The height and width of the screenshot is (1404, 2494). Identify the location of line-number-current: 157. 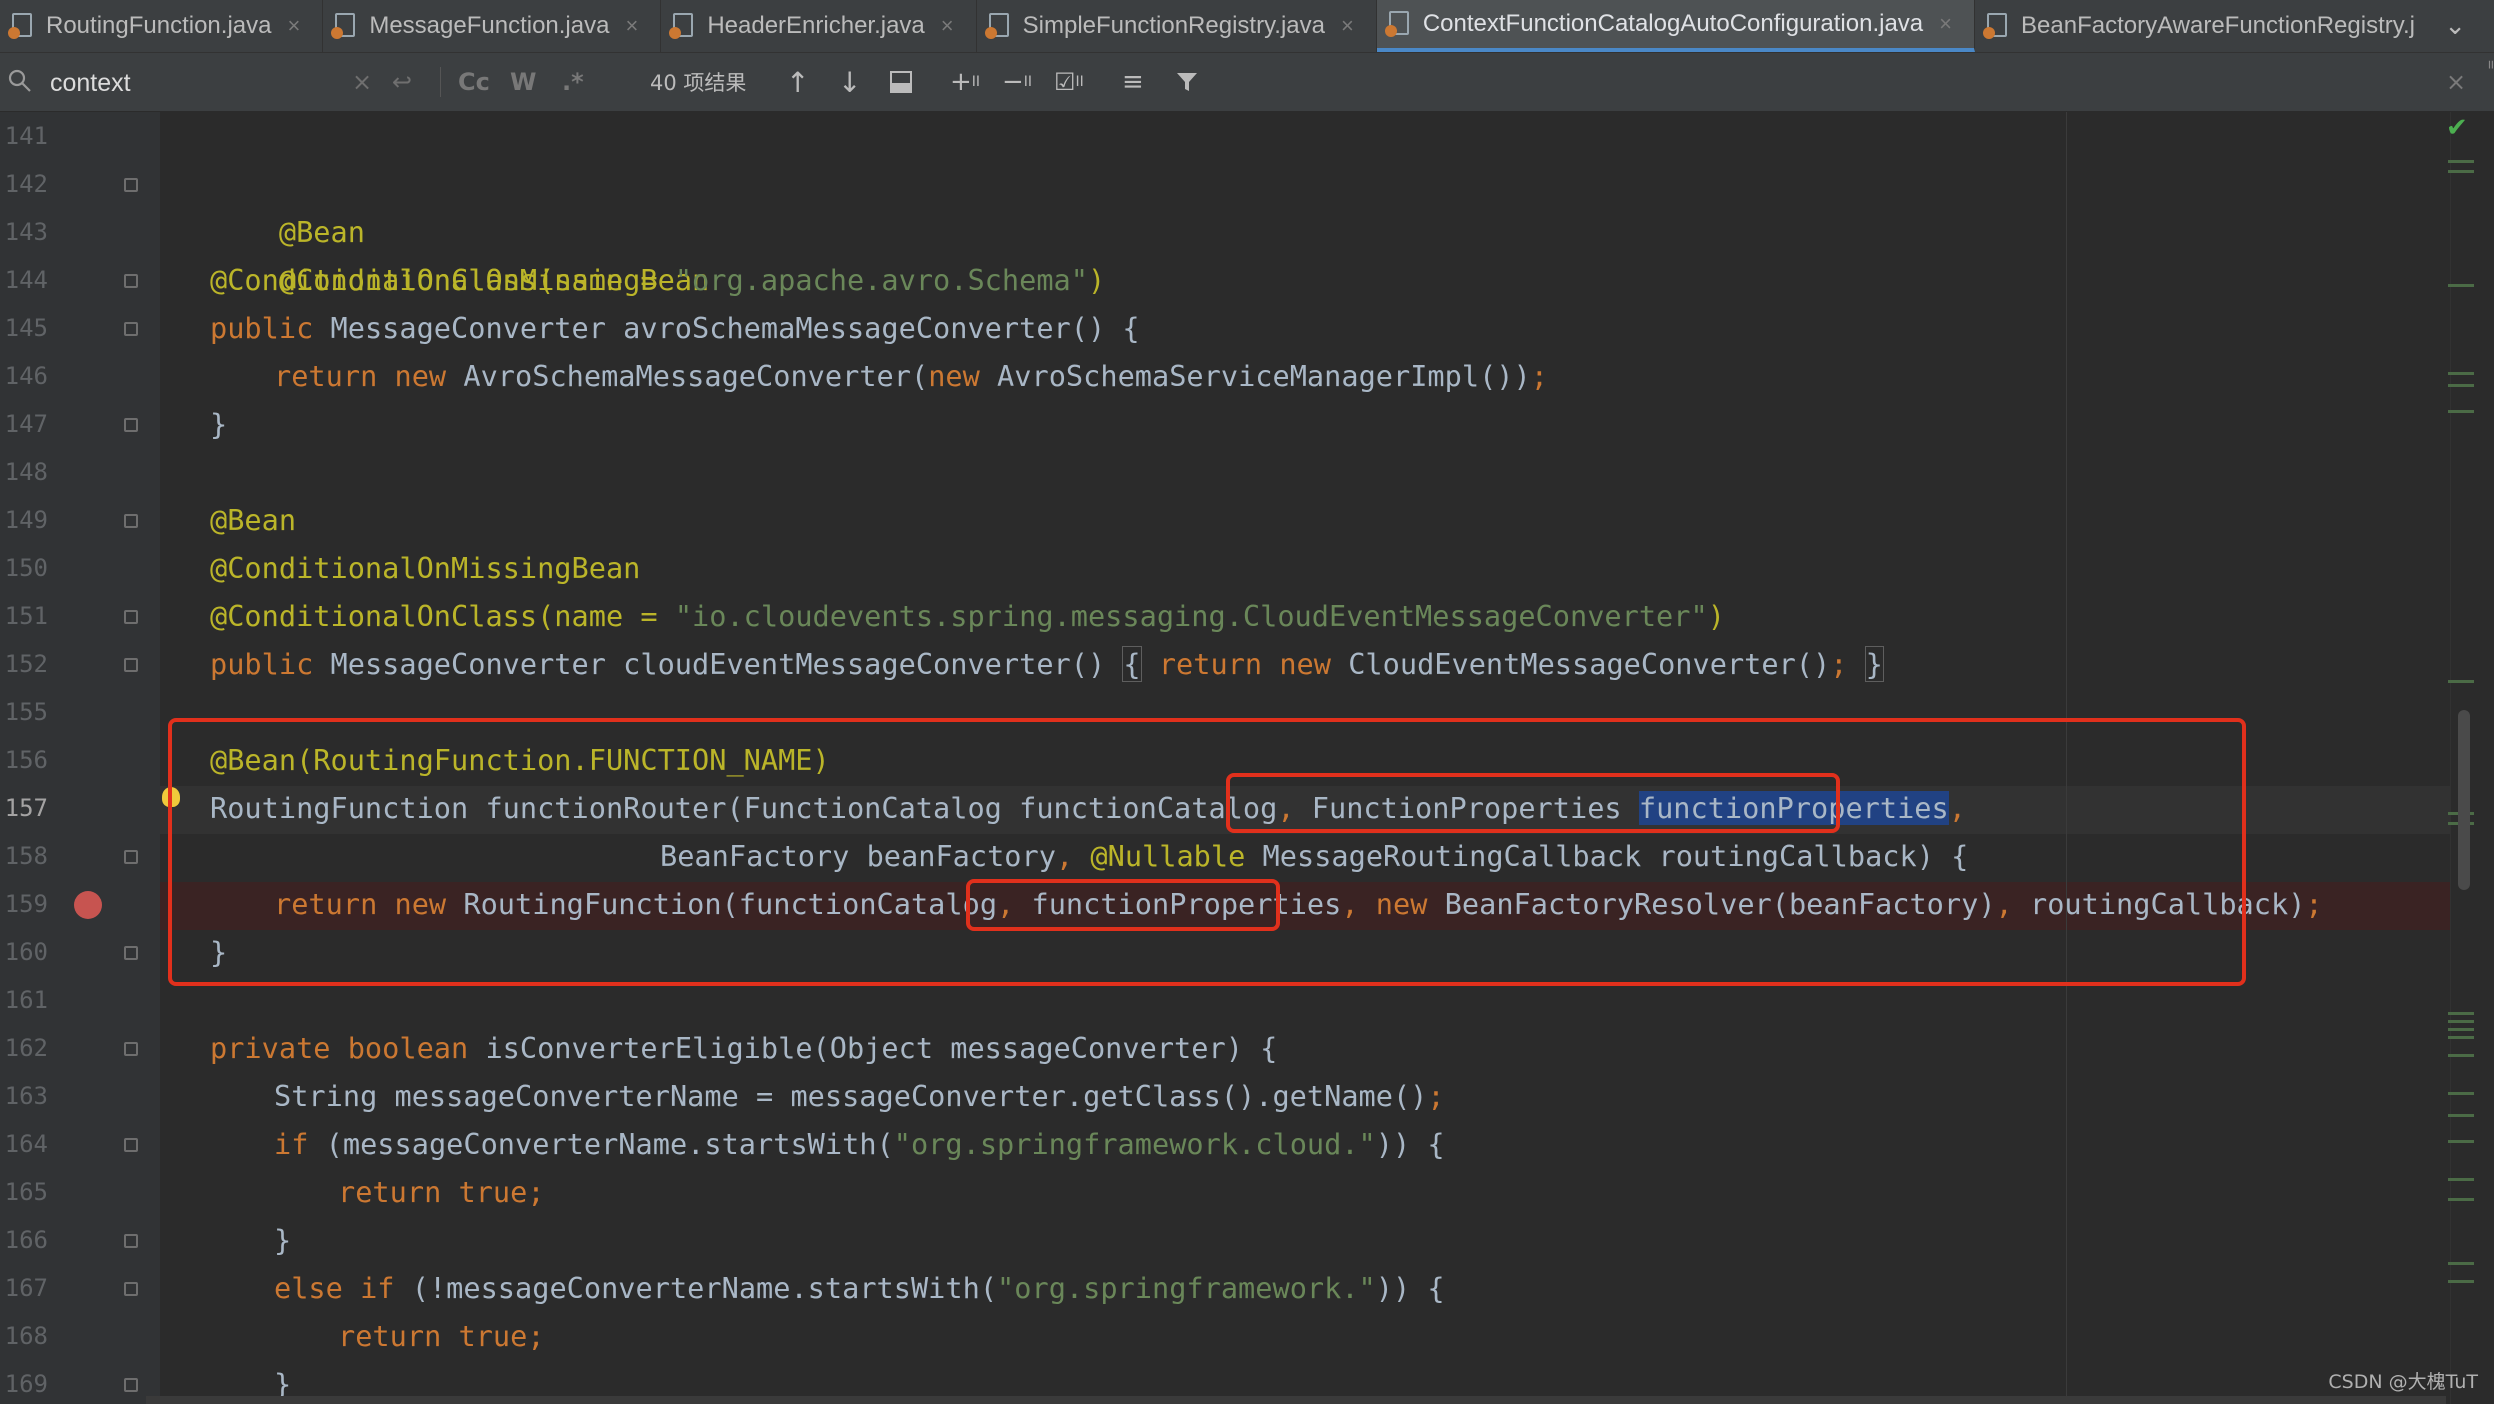
(26, 808).